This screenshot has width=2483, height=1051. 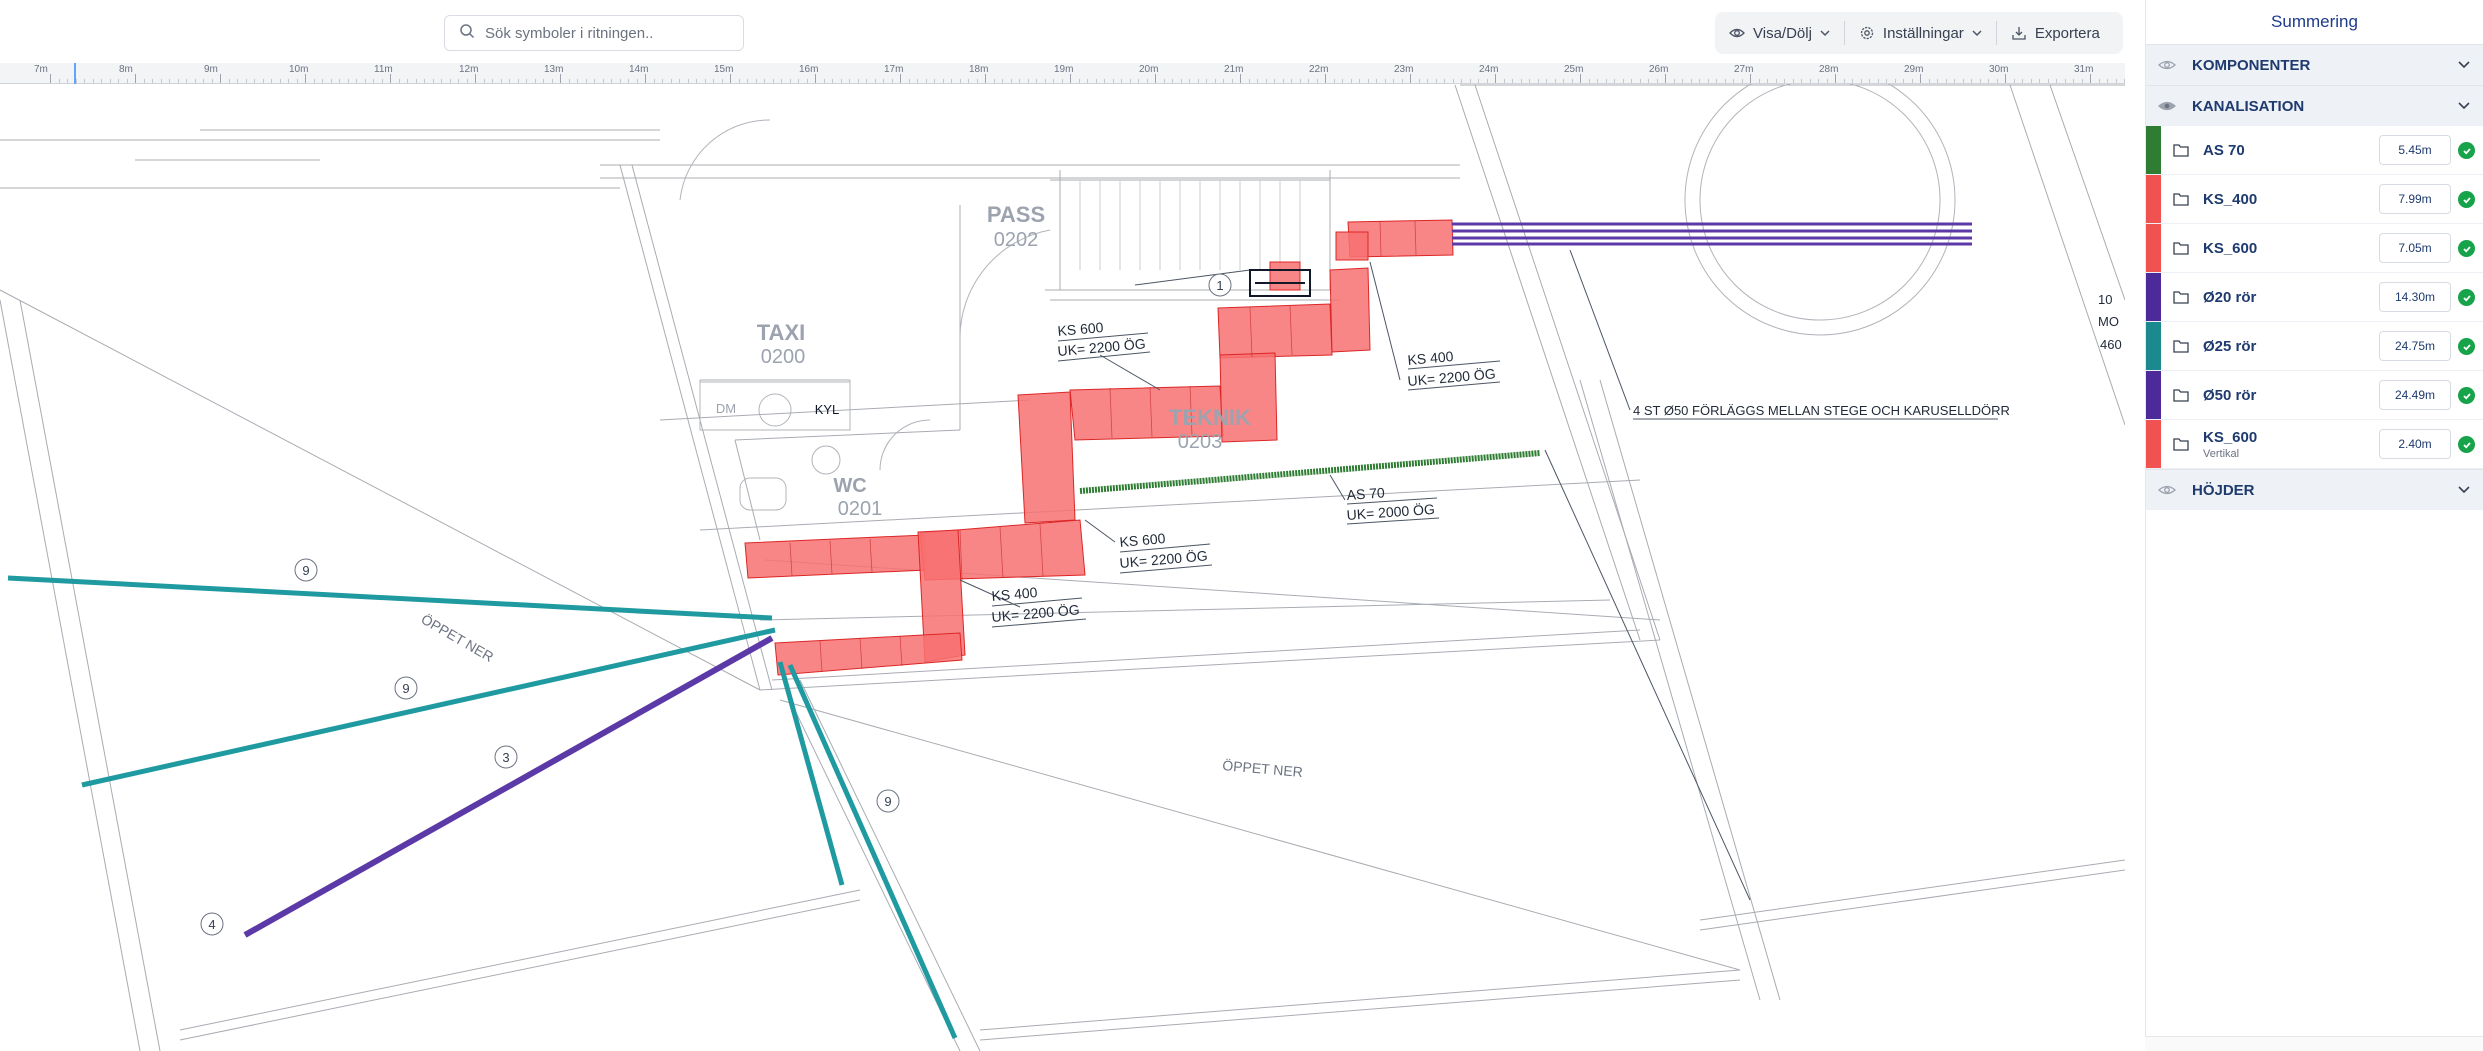 What do you see at coordinates (2314, 64) in the screenshot?
I see `section-komponenter: KOMPONENTER` at bounding box center [2314, 64].